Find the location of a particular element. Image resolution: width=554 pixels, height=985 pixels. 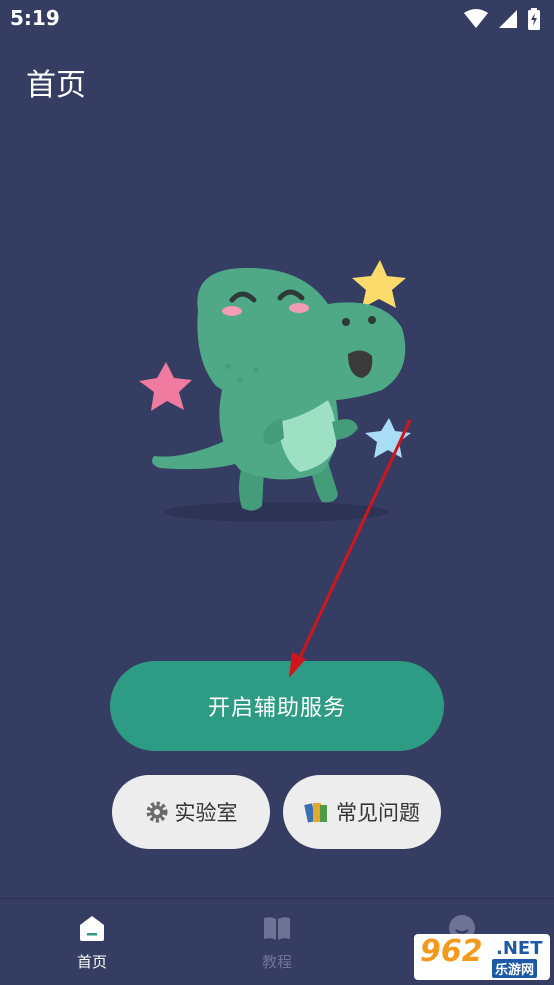

pink-star-icon is located at coordinates (165, 386).